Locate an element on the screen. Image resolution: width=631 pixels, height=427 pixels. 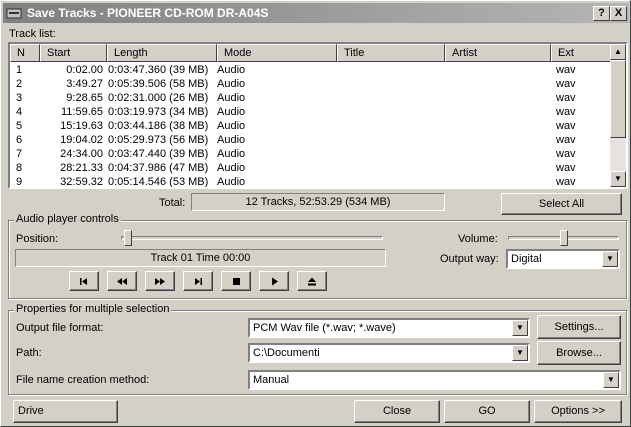
volume-slider is located at coordinates (563, 238).